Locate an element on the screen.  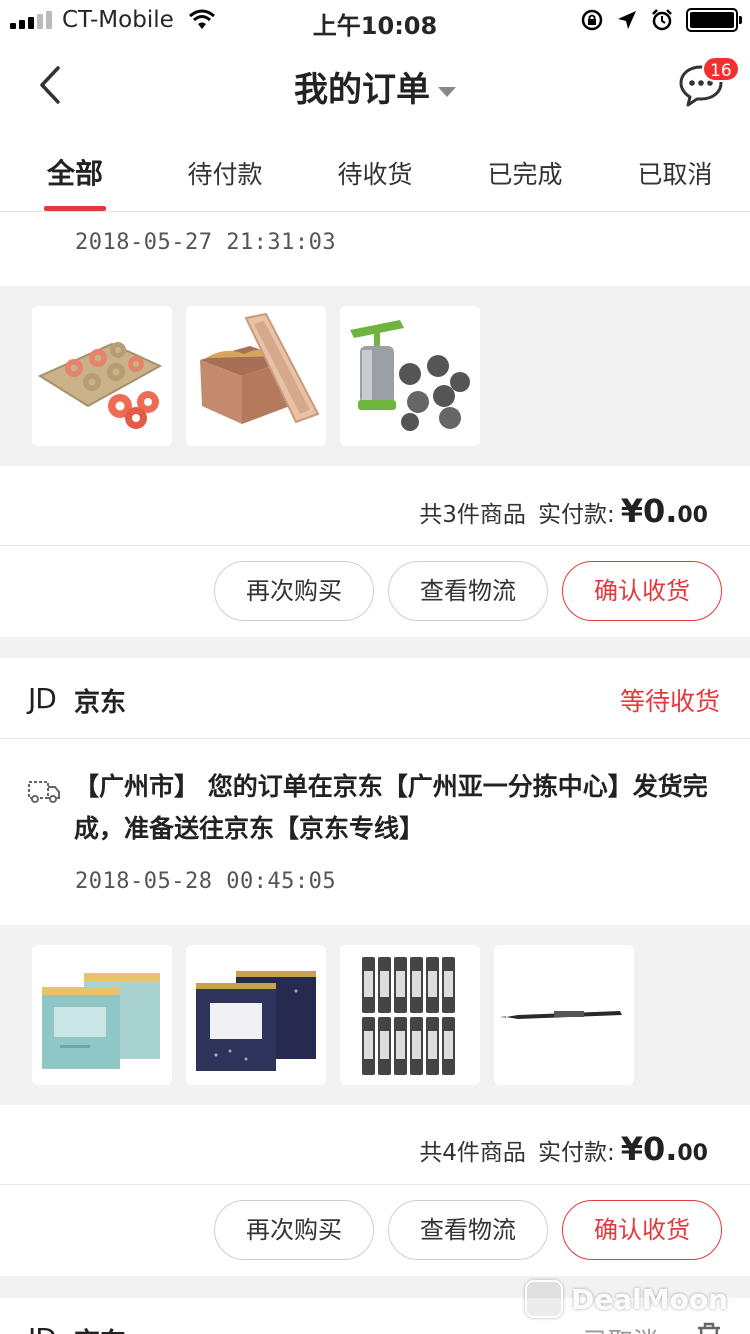
dropdown-caret-icon is located at coordinates (447, 91).